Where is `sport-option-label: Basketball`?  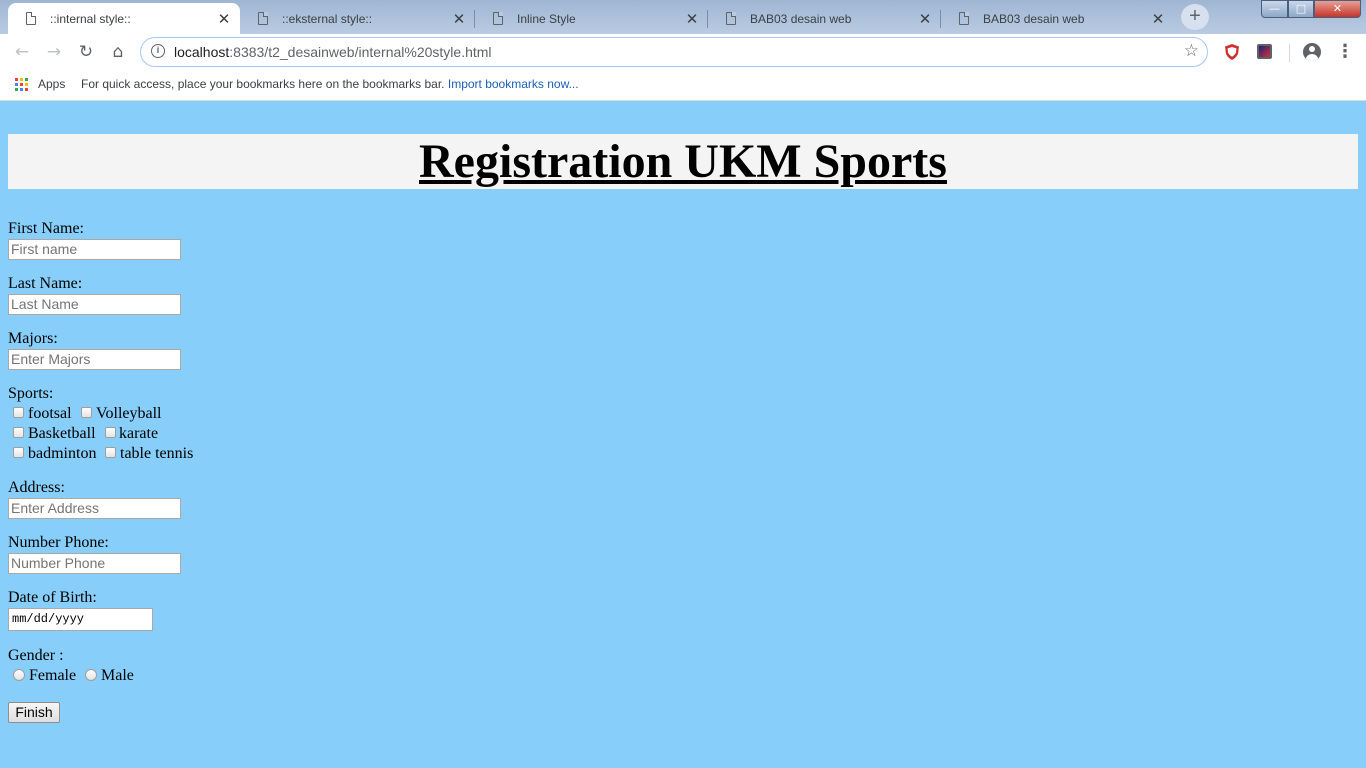 sport-option-label: Basketball is located at coordinates (62, 433).